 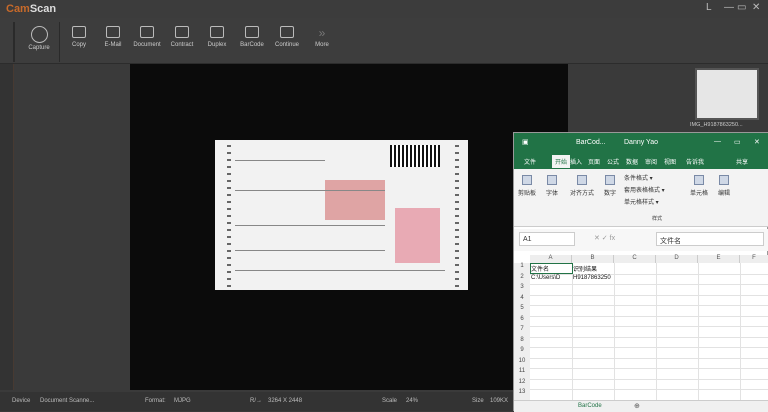 I want to click on ribbon-tab: 数据, so click(x=632, y=161).